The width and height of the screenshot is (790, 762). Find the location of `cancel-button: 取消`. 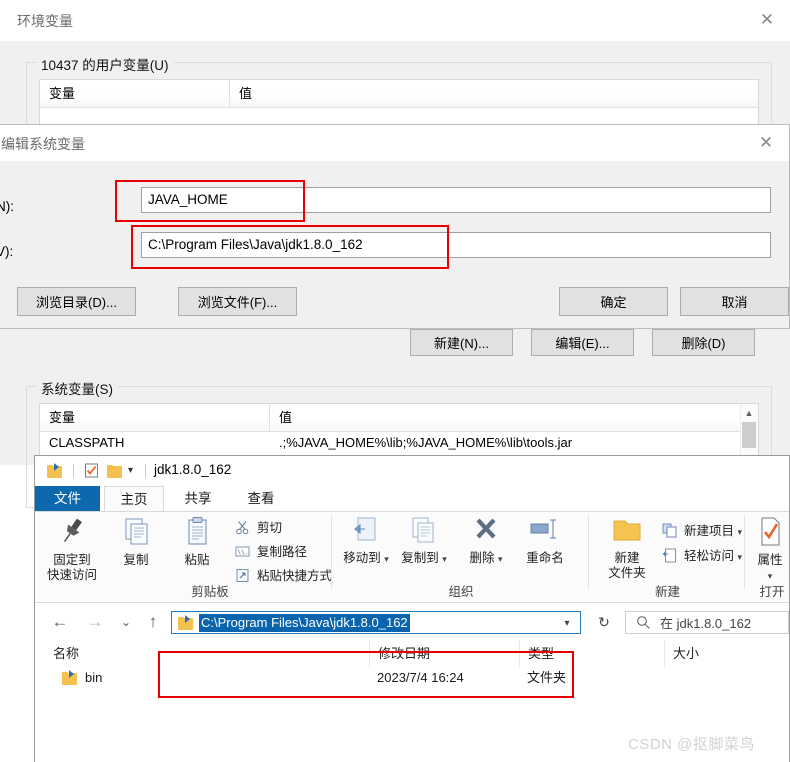

cancel-button: 取消 is located at coordinates (734, 301).